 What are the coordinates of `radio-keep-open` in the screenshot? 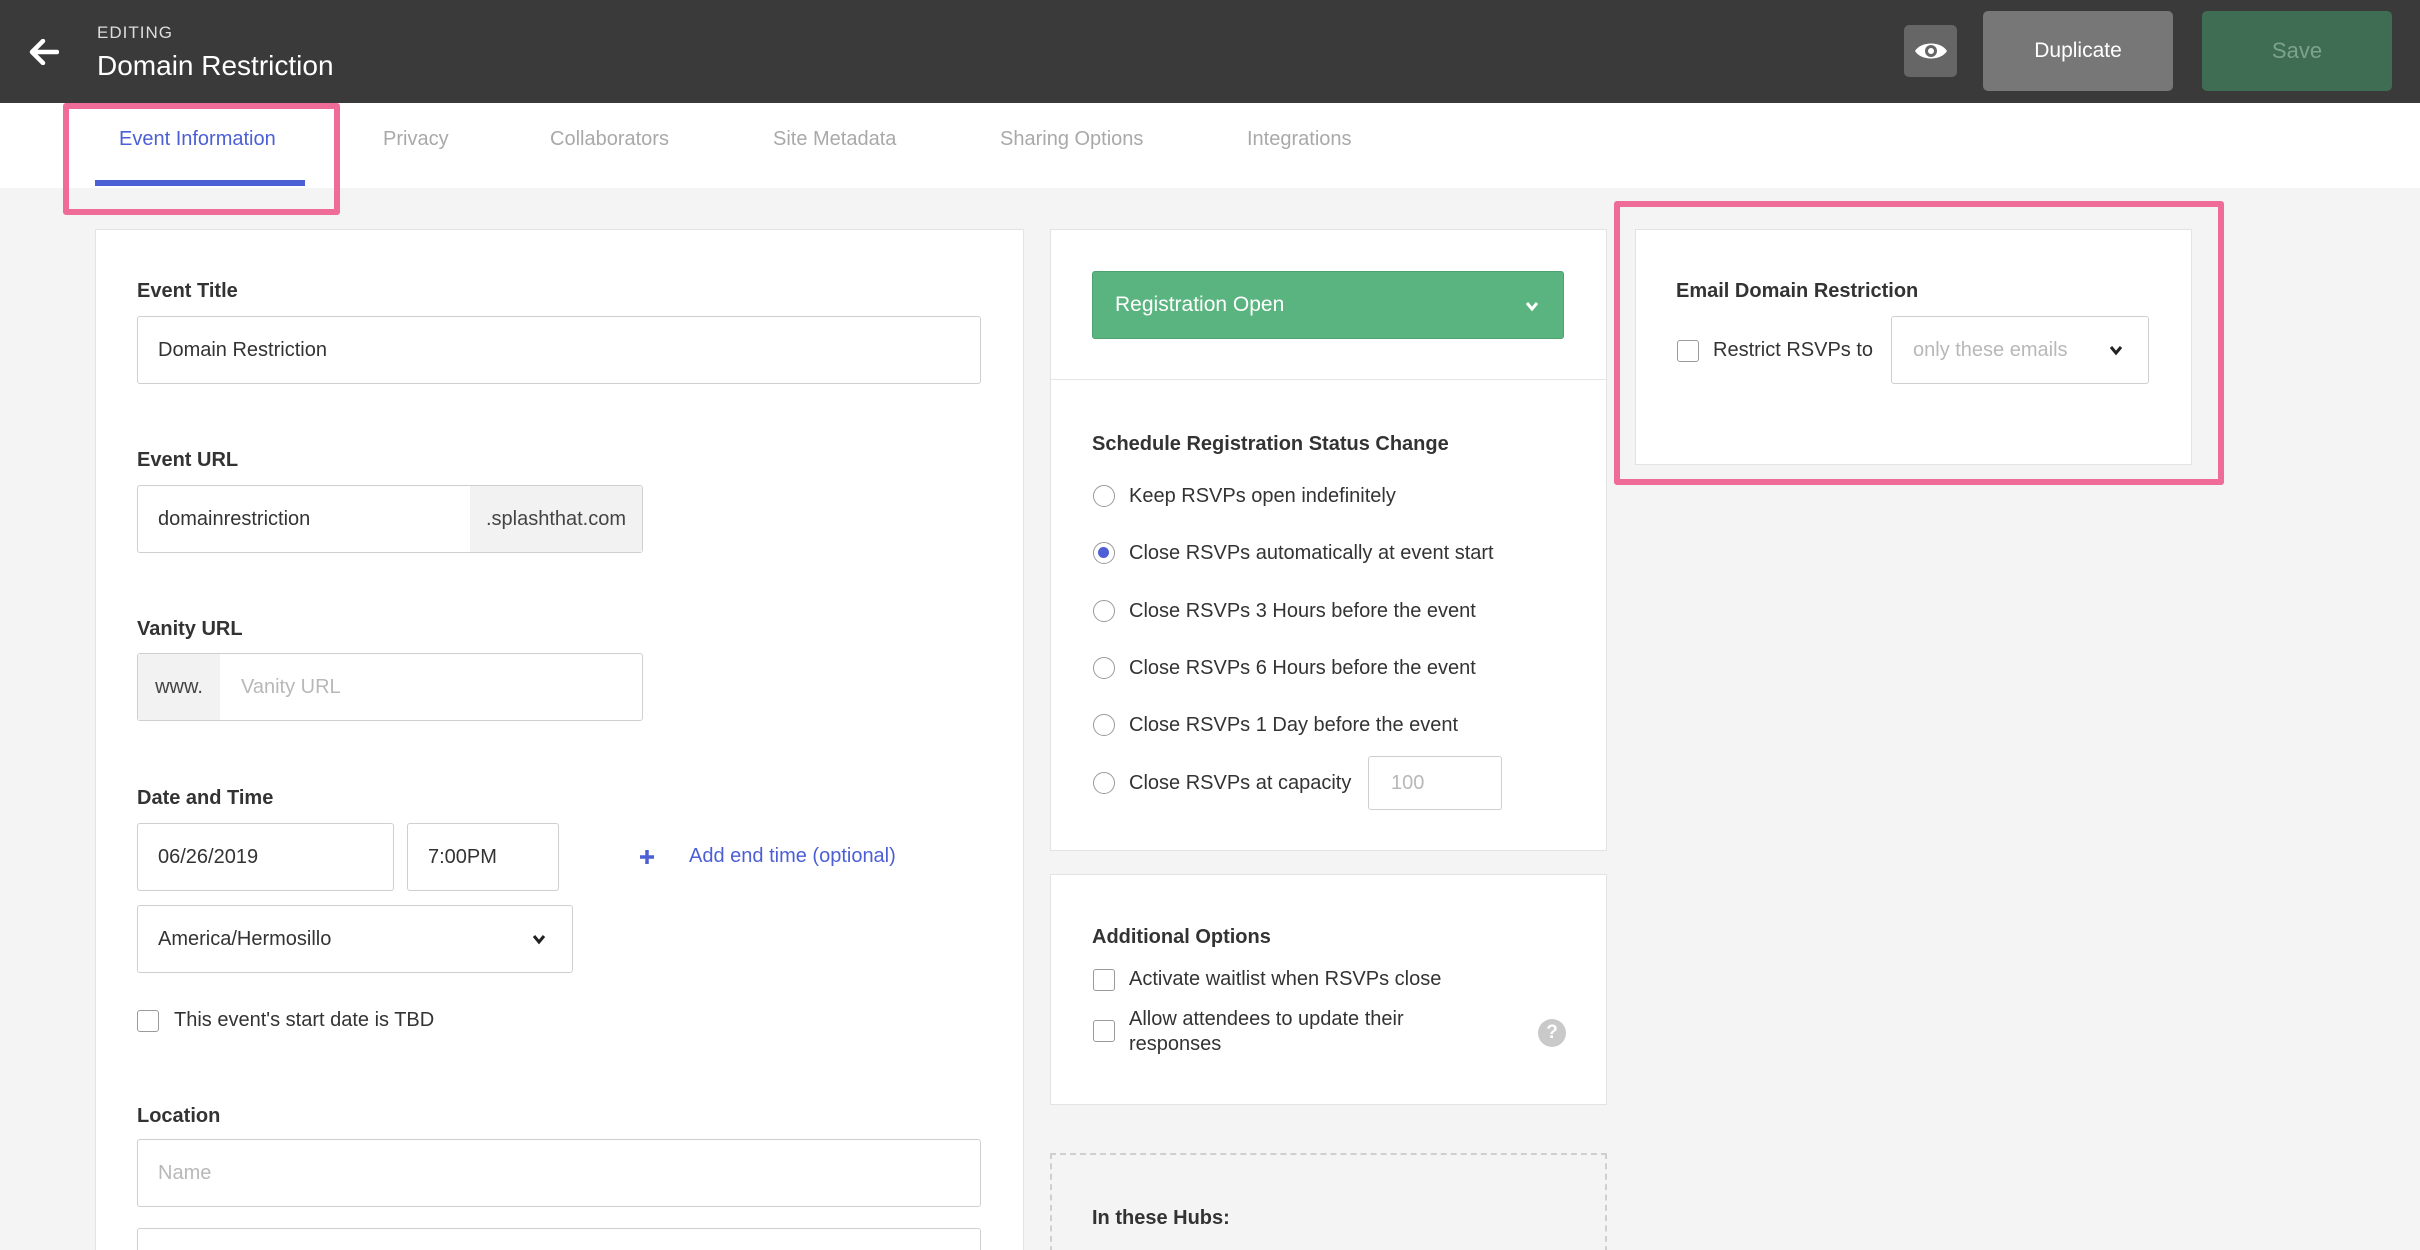 It's located at (1104, 496).